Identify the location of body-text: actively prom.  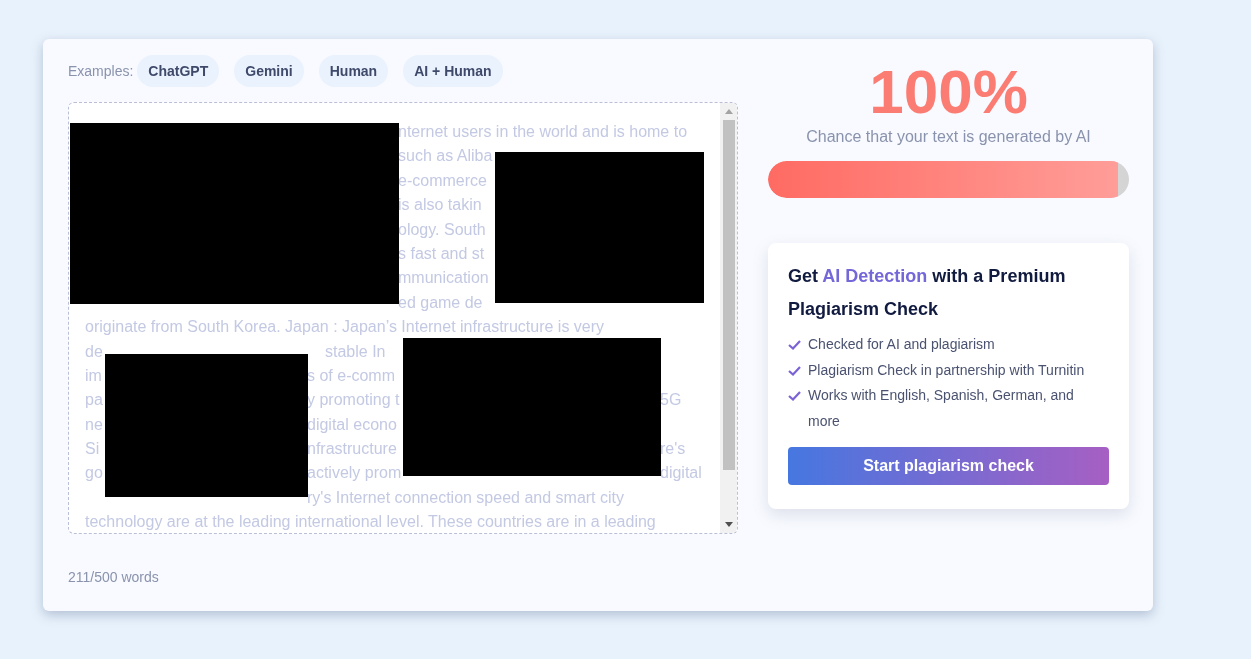
(354, 473).